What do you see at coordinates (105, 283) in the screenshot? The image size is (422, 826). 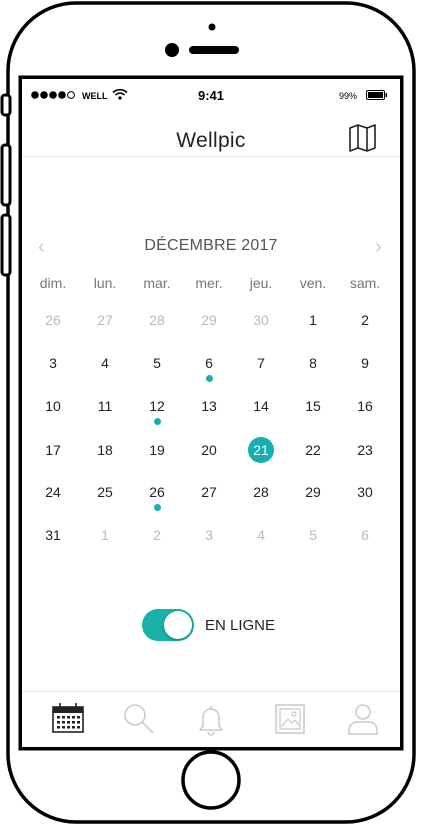 I see `weekday-header: lun.` at bounding box center [105, 283].